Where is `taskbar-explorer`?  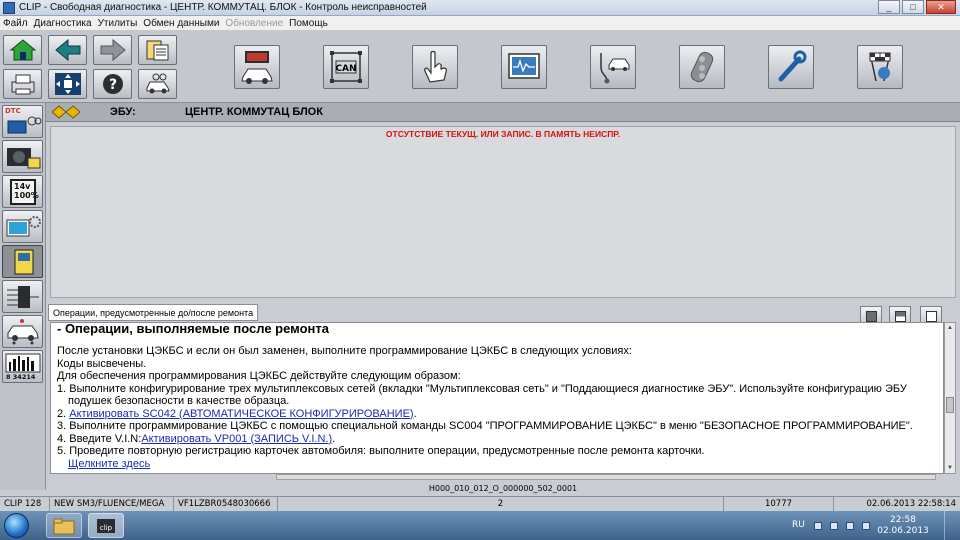
taskbar-explorer is located at coordinates (64, 525).